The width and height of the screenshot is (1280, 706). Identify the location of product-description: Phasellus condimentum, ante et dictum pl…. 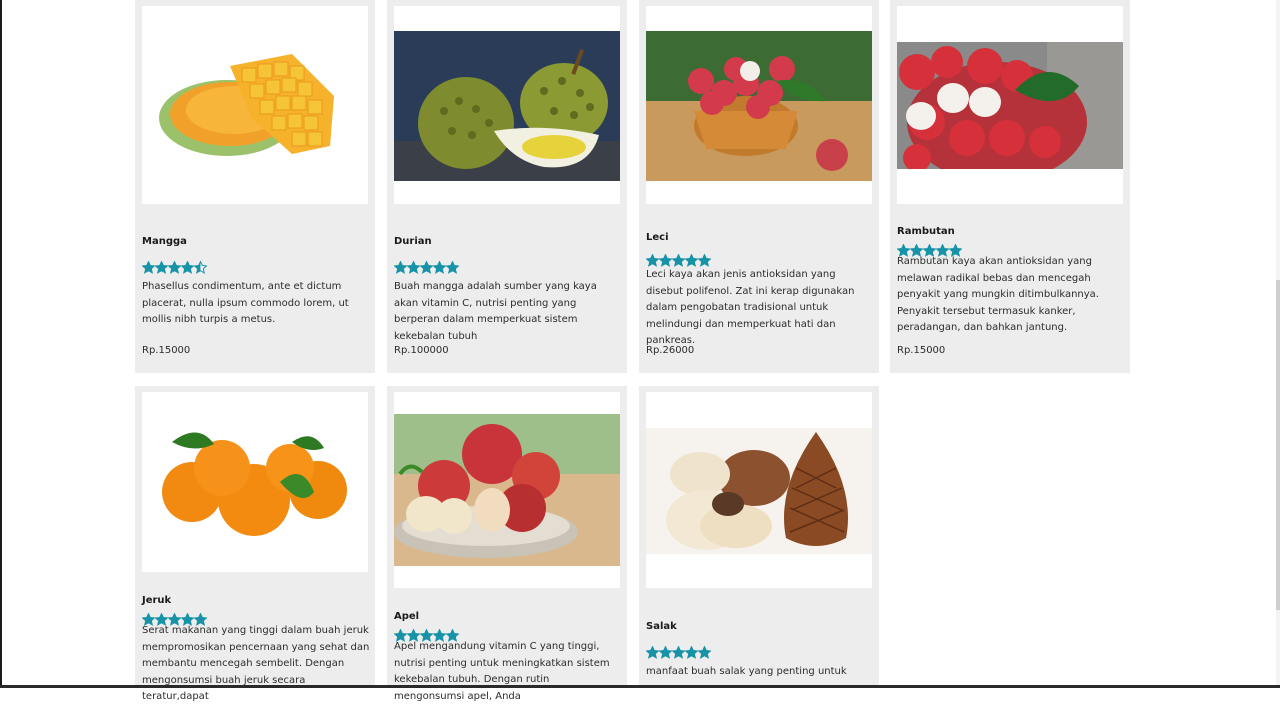
(245, 303).